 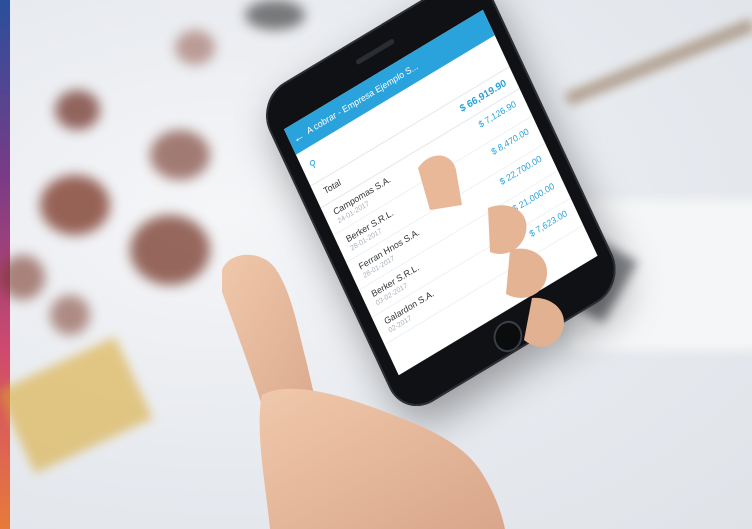 I want to click on home-button, so click(x=508, y=336).